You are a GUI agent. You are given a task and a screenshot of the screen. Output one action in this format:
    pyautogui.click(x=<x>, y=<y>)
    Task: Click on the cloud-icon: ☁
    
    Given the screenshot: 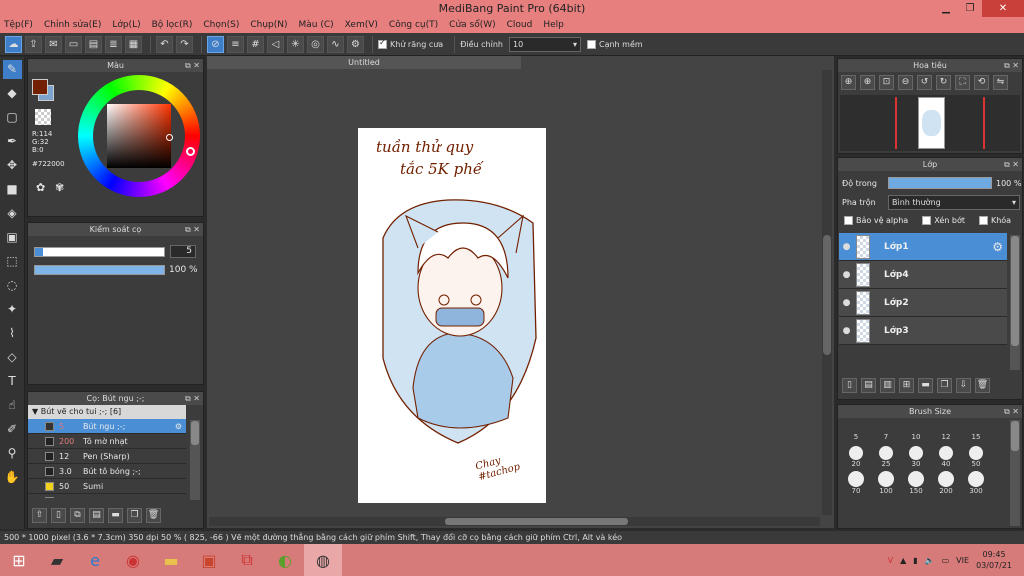 What is the action you would take?
    pyautogui.click(x=13, y=44)
    